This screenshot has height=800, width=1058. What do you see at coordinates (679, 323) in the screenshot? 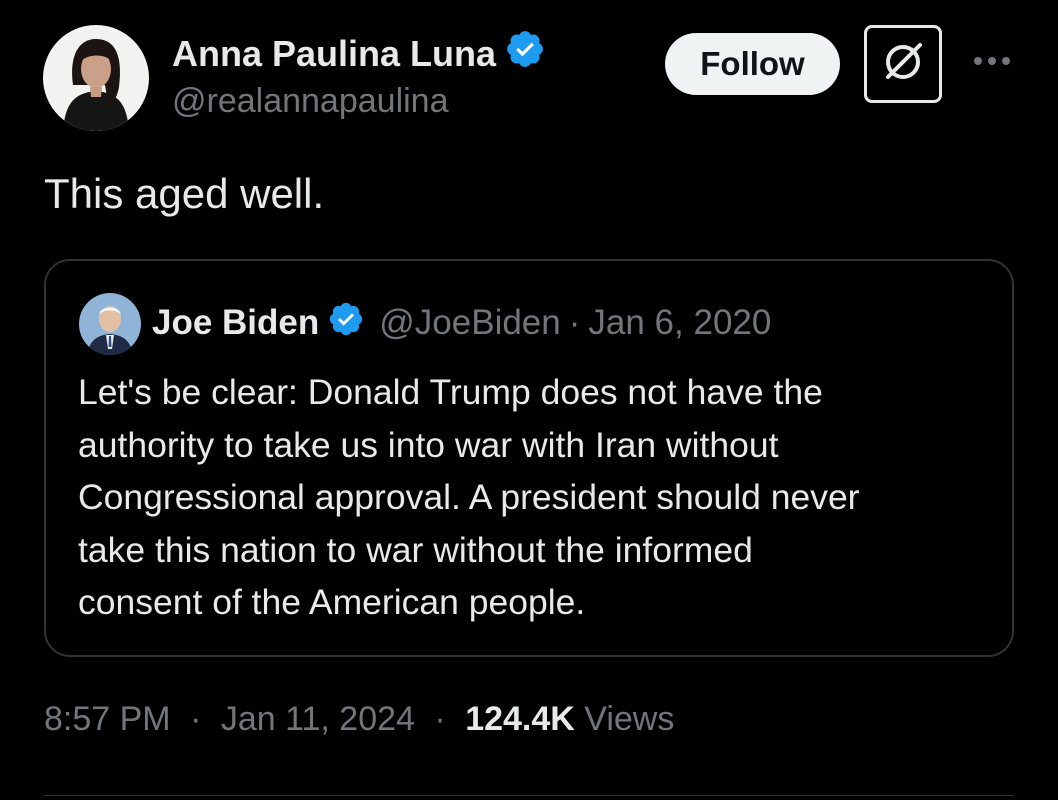
I see `quote-date: Jan 6, 2020` at bounding box center [679, 323].